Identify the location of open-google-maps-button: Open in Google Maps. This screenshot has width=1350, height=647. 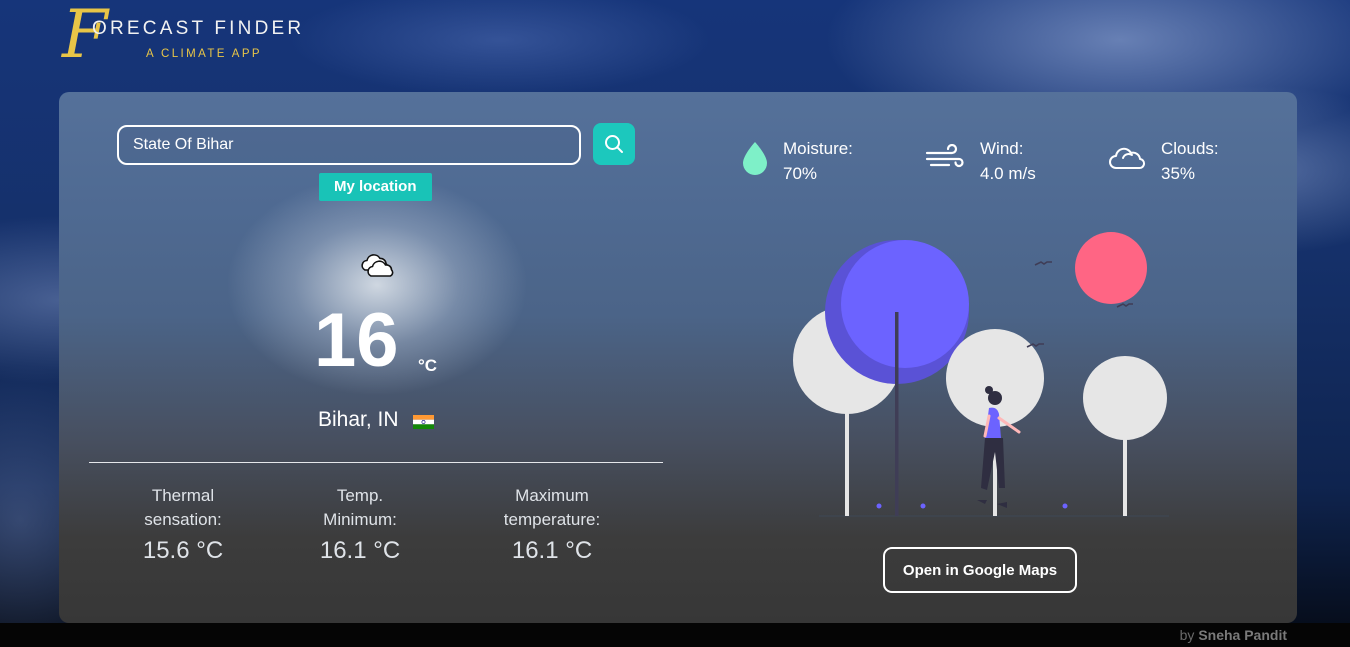
(980, 570).